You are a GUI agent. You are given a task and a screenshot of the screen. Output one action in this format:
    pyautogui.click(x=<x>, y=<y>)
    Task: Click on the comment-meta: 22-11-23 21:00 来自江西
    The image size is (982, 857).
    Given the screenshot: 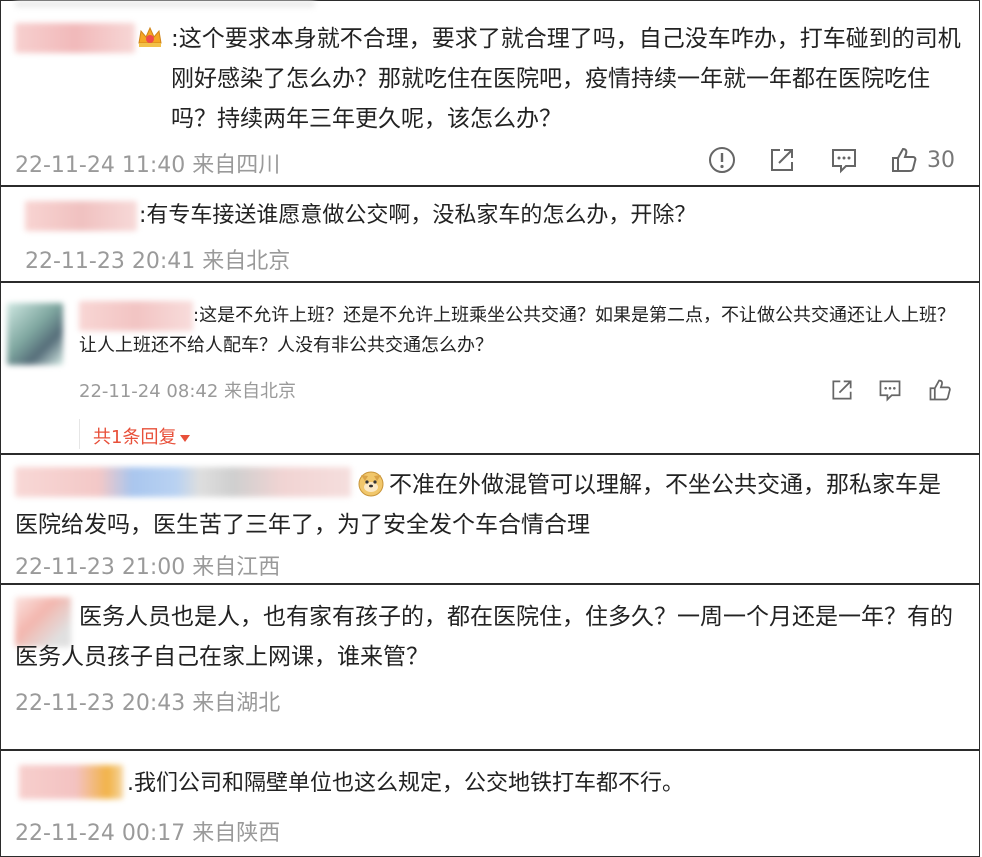 What is the action you would take?
    pyautogui.click(x=148, y=567)
    